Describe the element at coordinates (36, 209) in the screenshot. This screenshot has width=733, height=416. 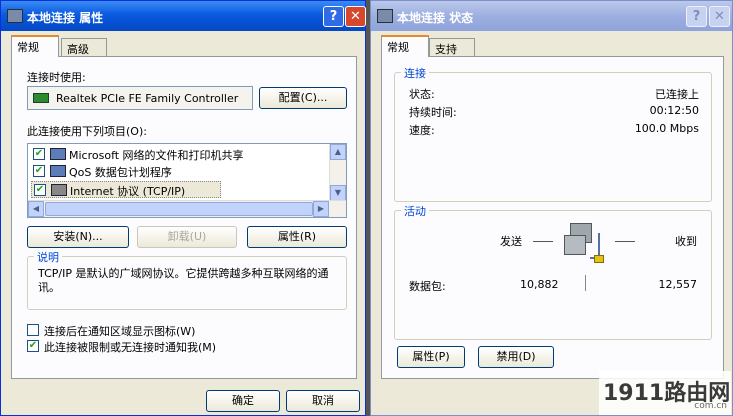
I see `scroll-left-icon: ◀` at that location.